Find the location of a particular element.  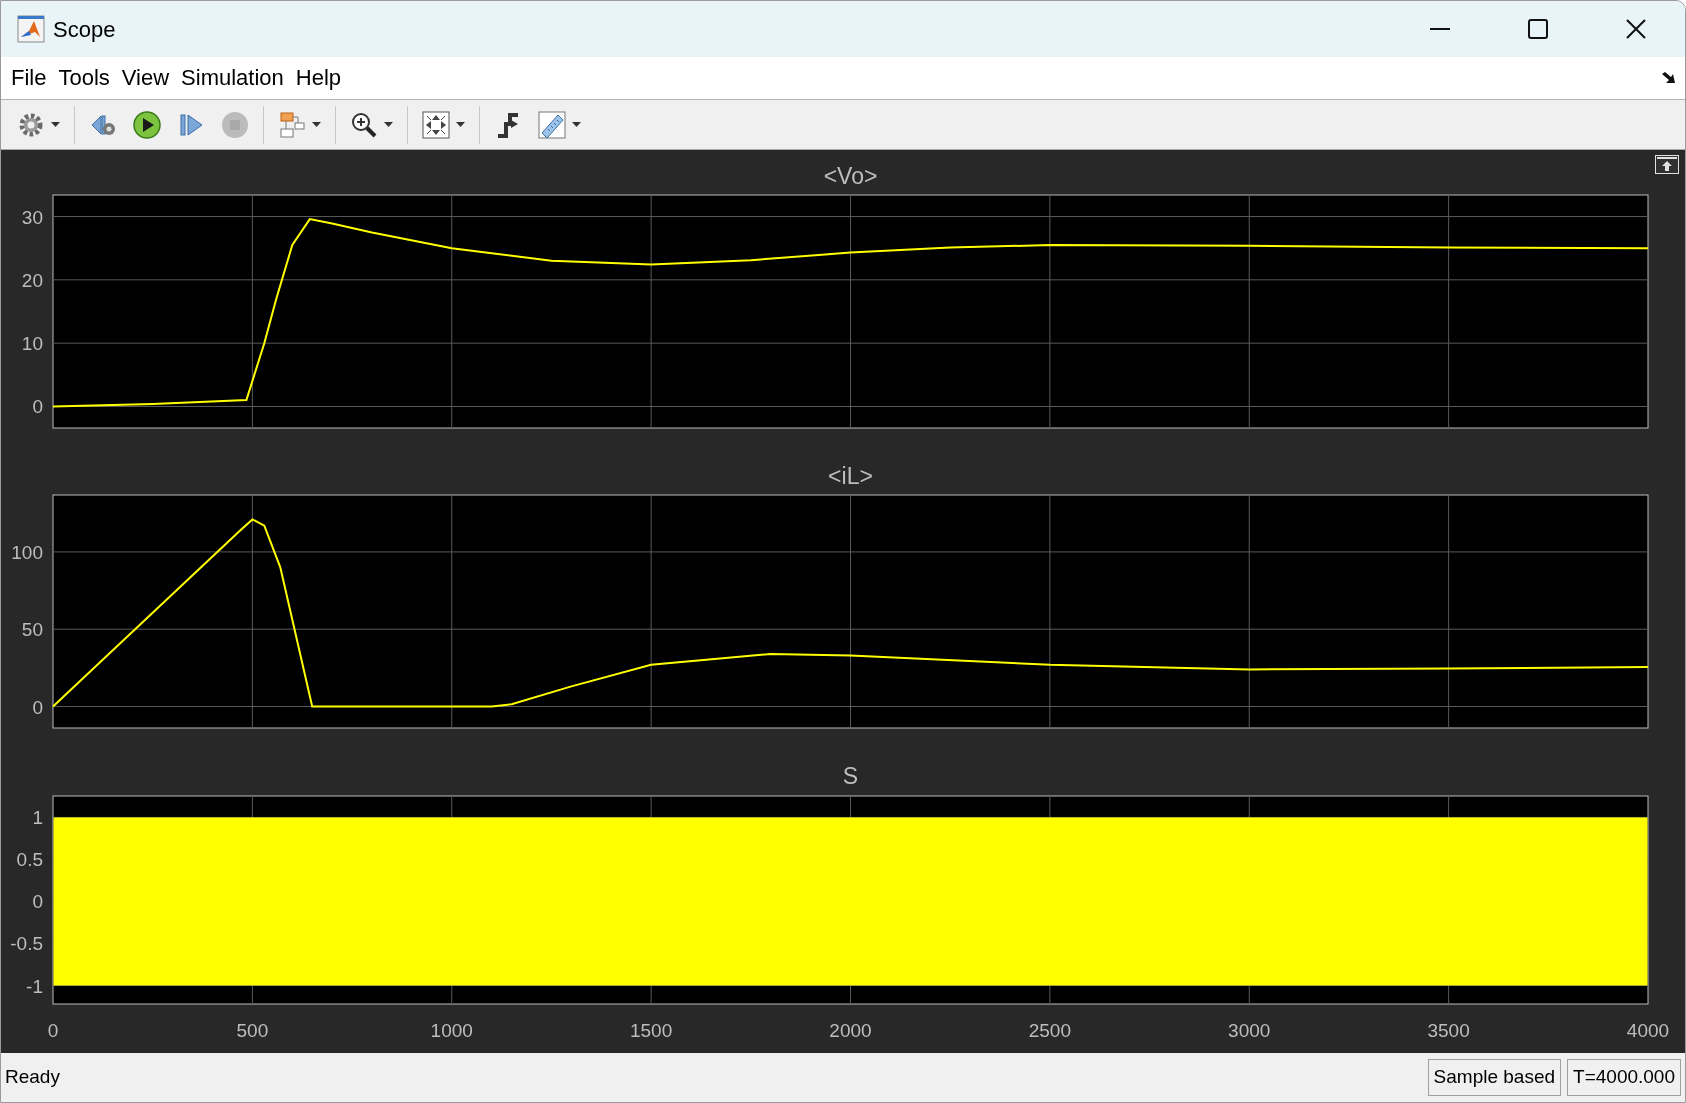

run-icon is located at coordinates (147, 124).